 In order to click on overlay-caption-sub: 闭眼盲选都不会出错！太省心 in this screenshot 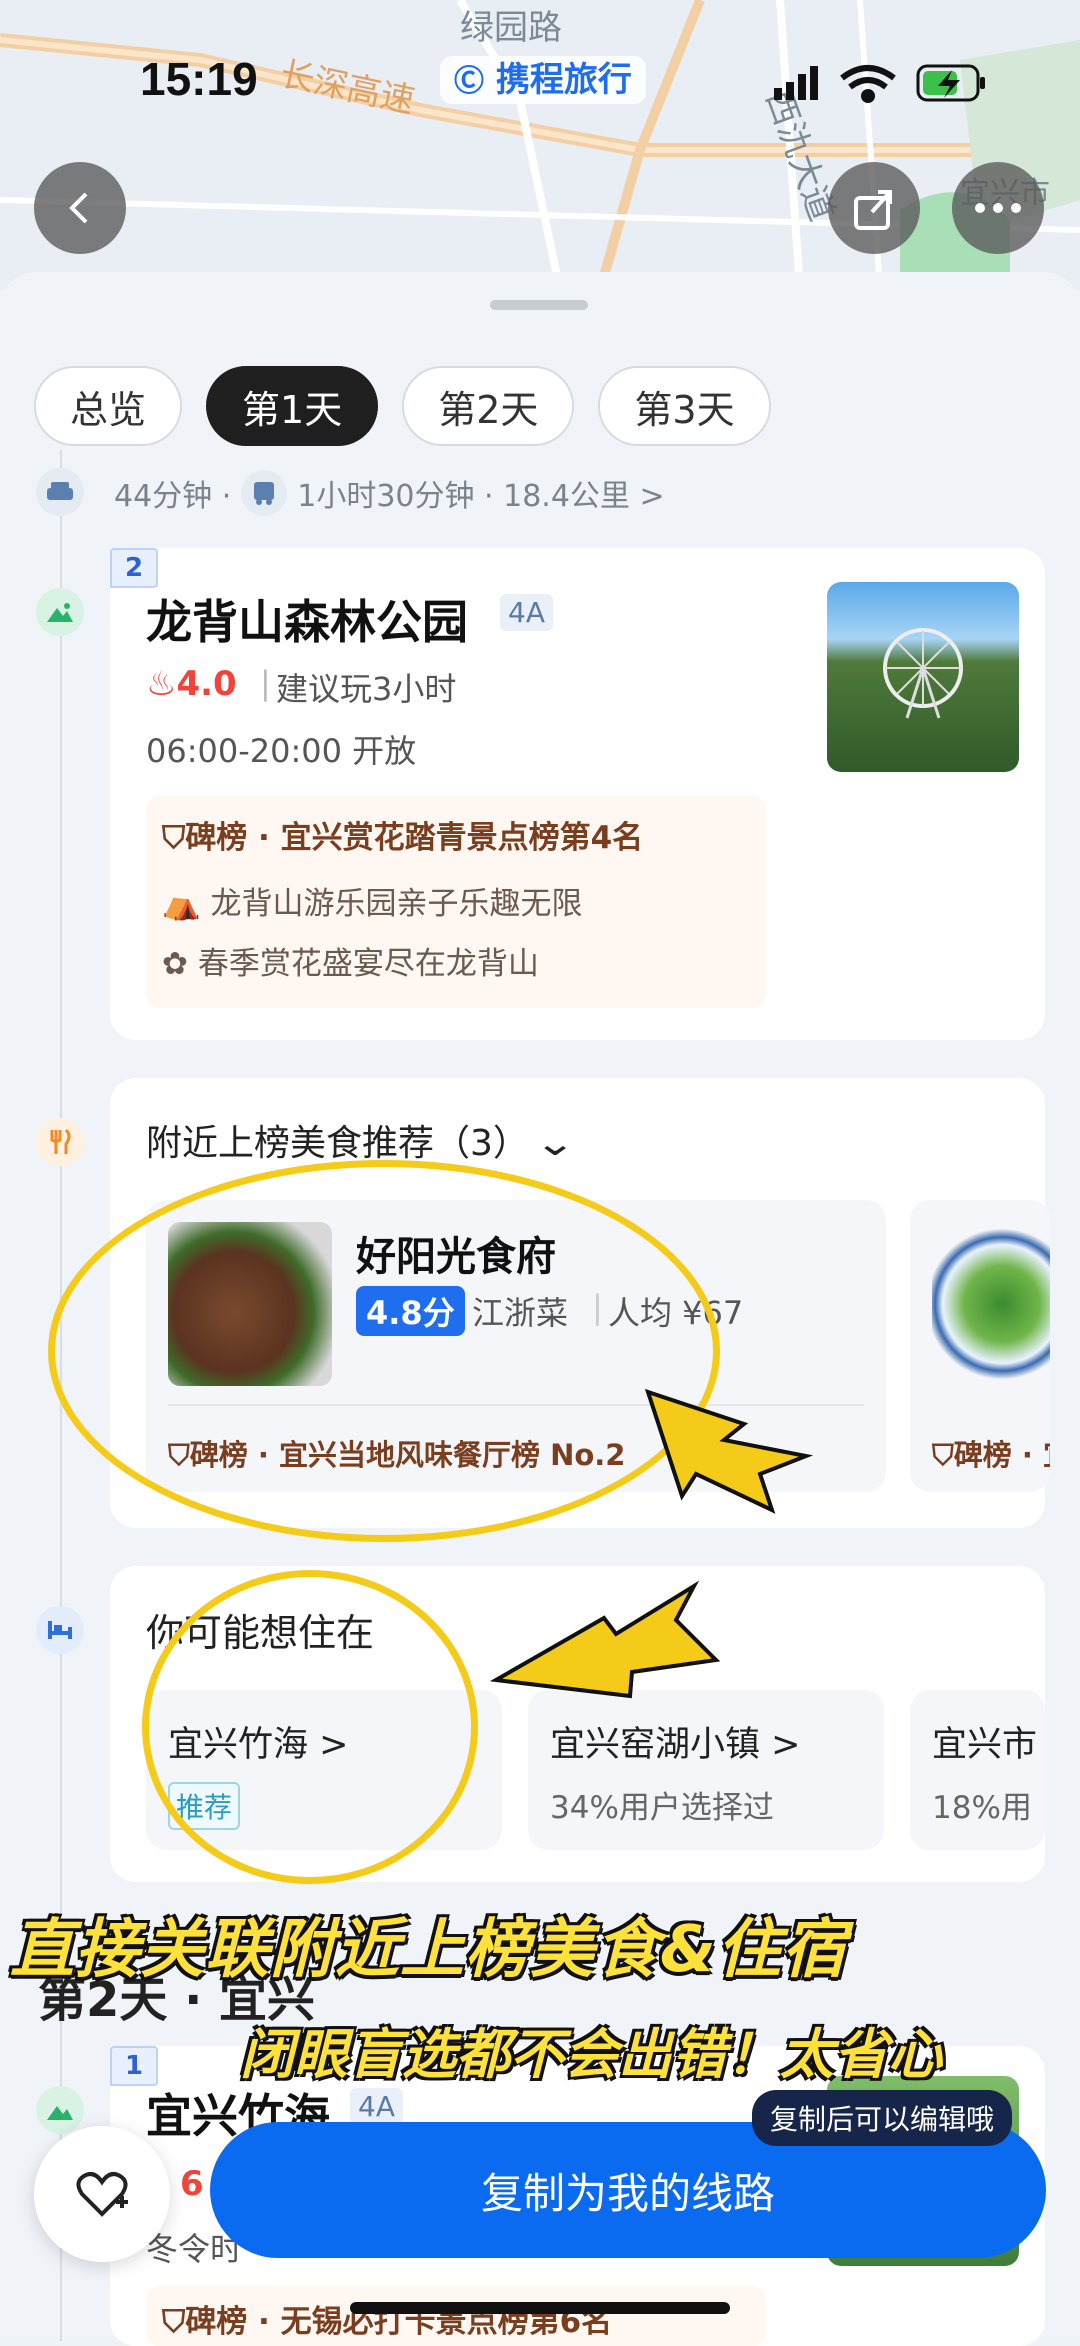, I will do `click(591, 2054)`.